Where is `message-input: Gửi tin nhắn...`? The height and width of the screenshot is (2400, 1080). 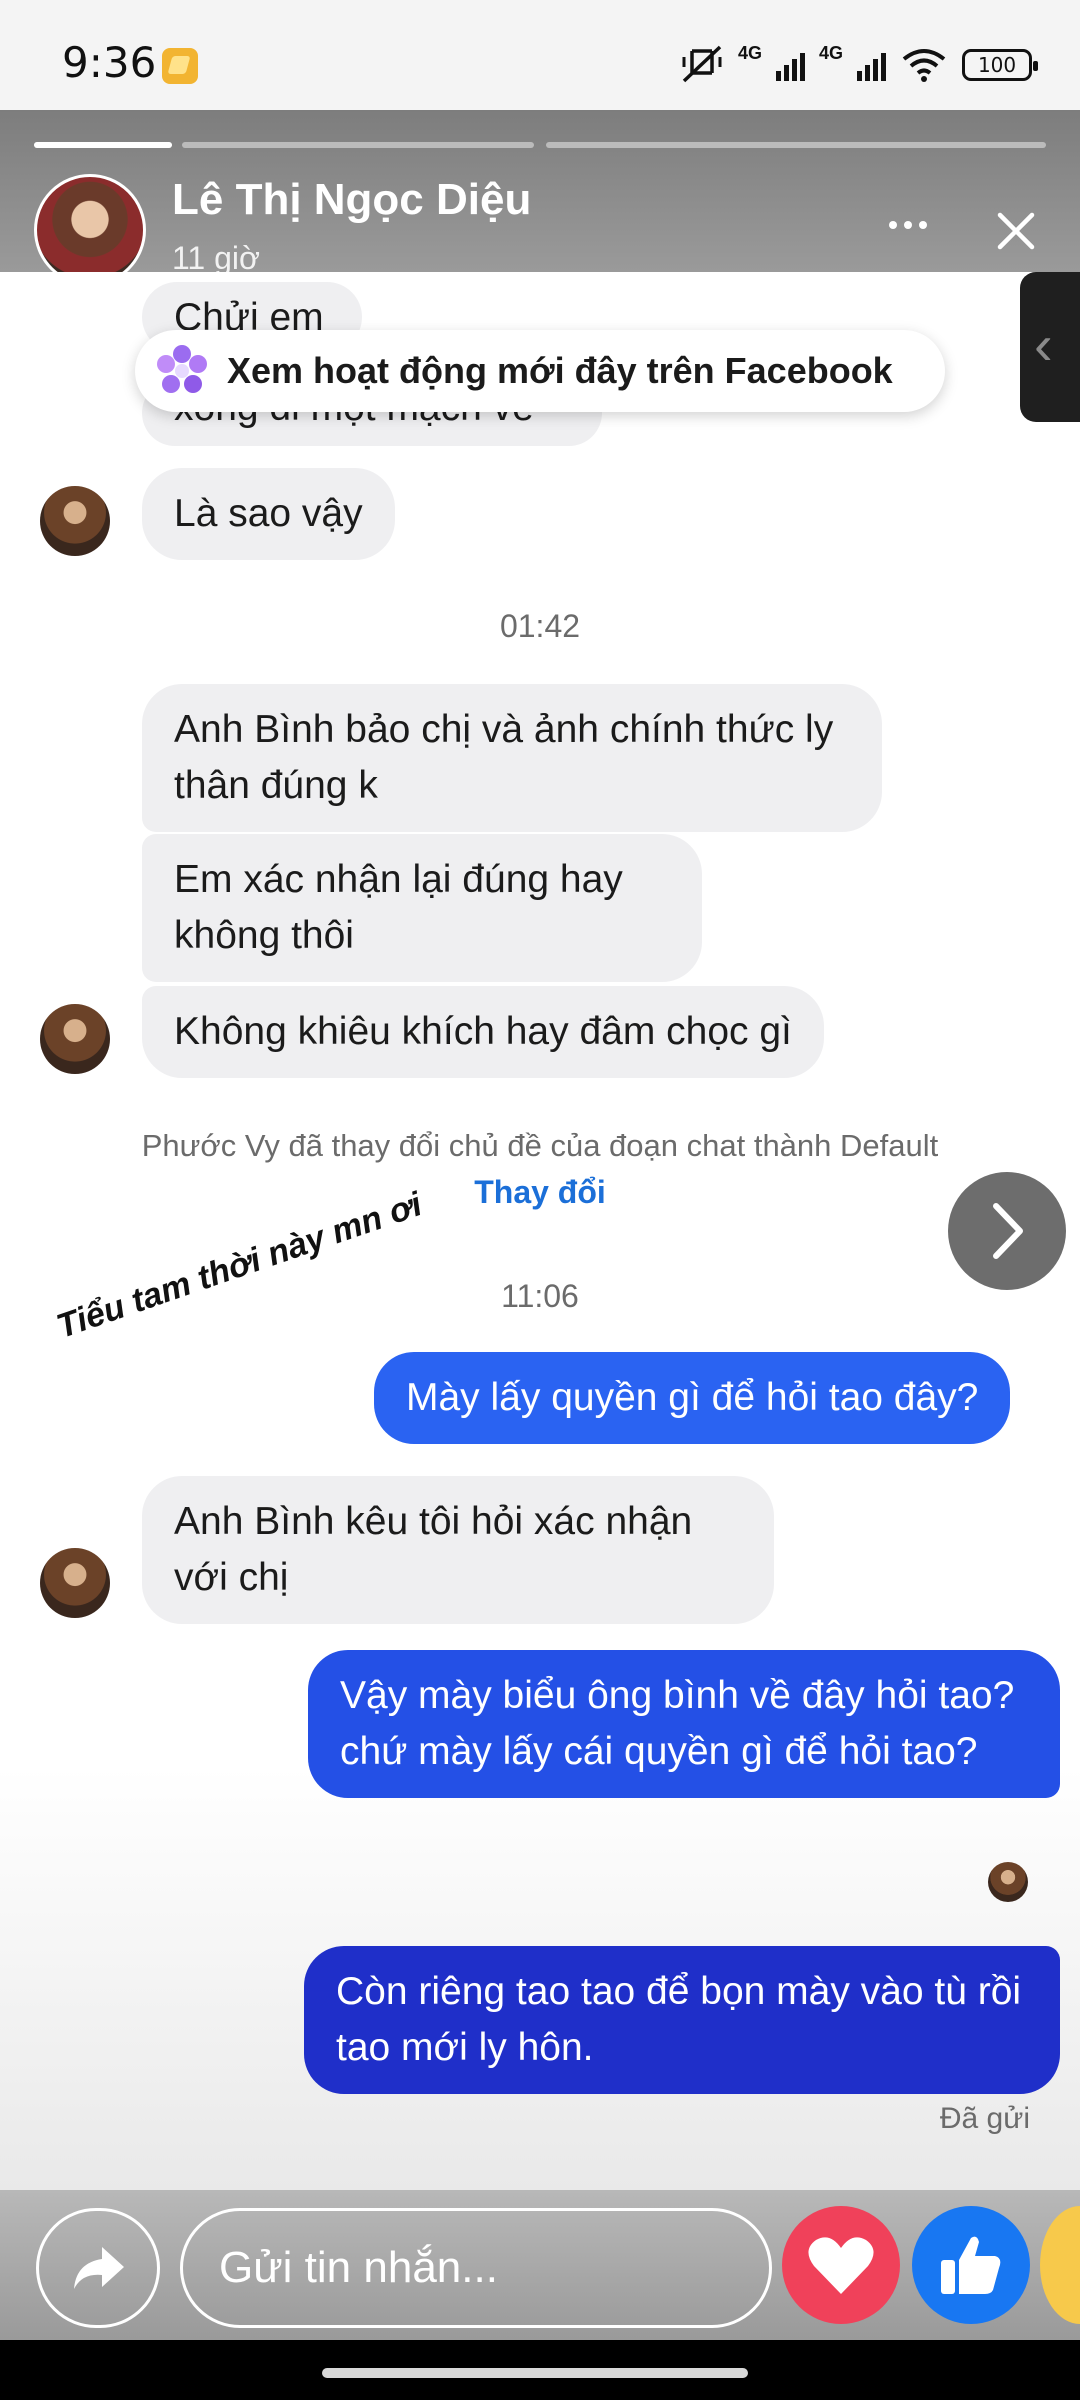 message-input: Gửi tin nhắn... is located at coordinates (476, 2268).